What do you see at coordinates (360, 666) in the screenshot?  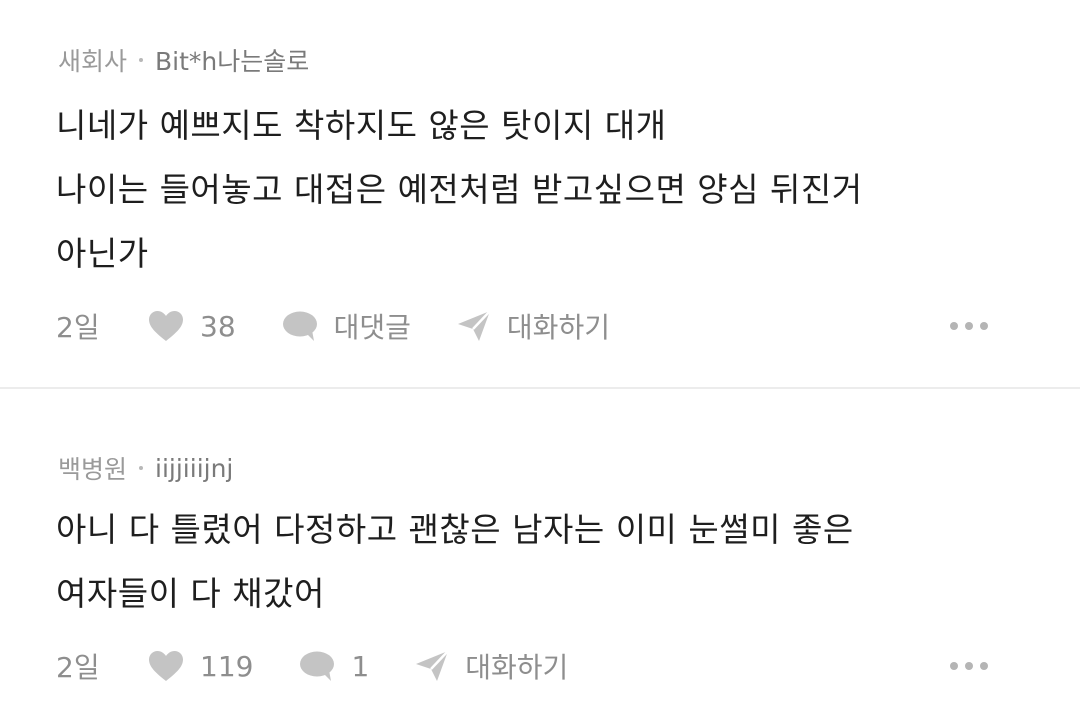 I see `reply-count: 1` at bounding box center [360, 666].